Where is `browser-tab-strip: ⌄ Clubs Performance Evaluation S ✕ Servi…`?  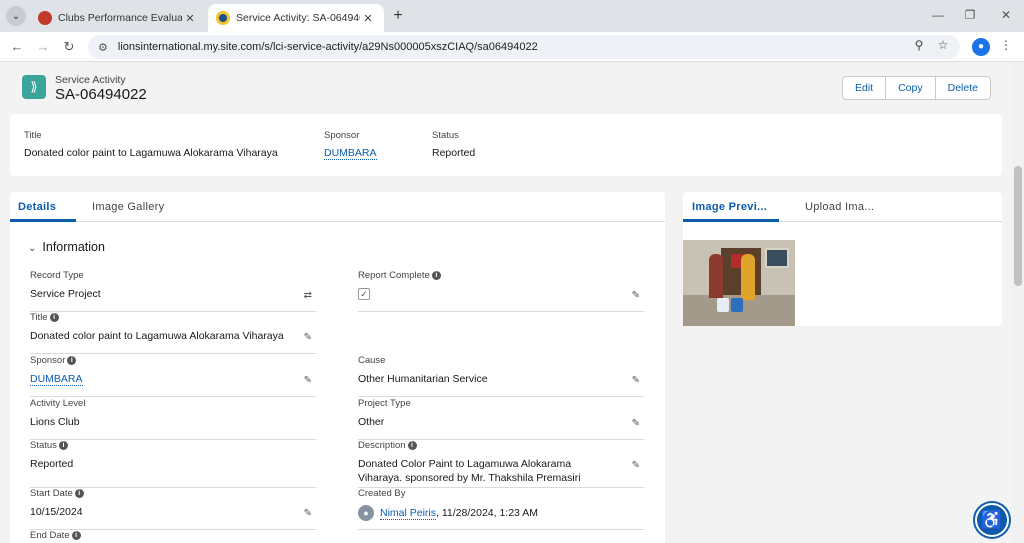
browser-tab-strip: ⌄ Clubs Performance Evaluation S ✕ Servi… is located at coordinates (512, 16).